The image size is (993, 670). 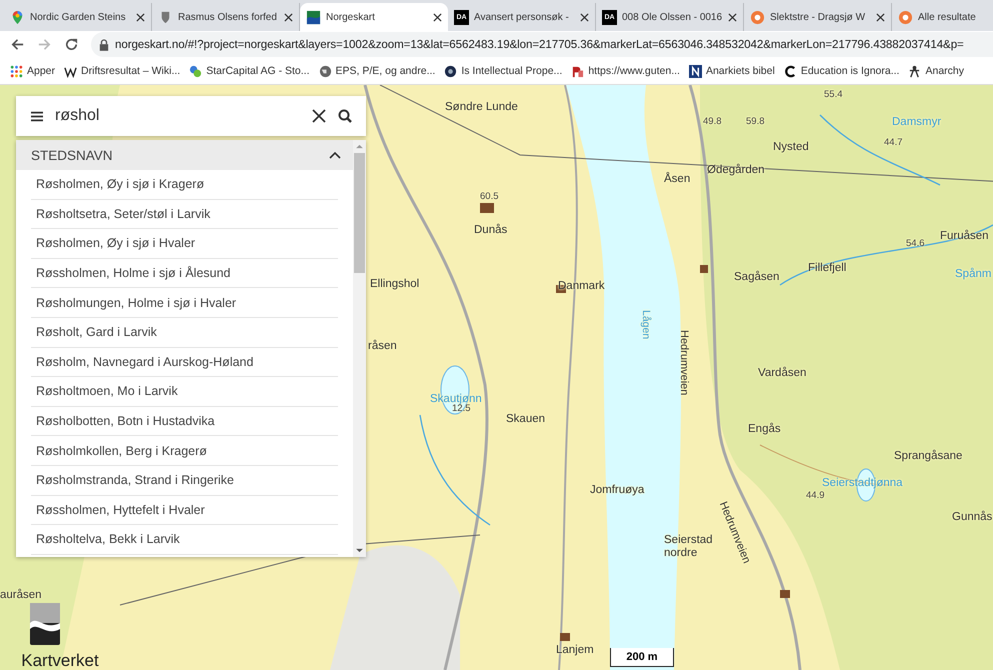 I want to click on search-result: Røsholmen, Øy i sjø i Hvaler, so click(x=184, y=244).